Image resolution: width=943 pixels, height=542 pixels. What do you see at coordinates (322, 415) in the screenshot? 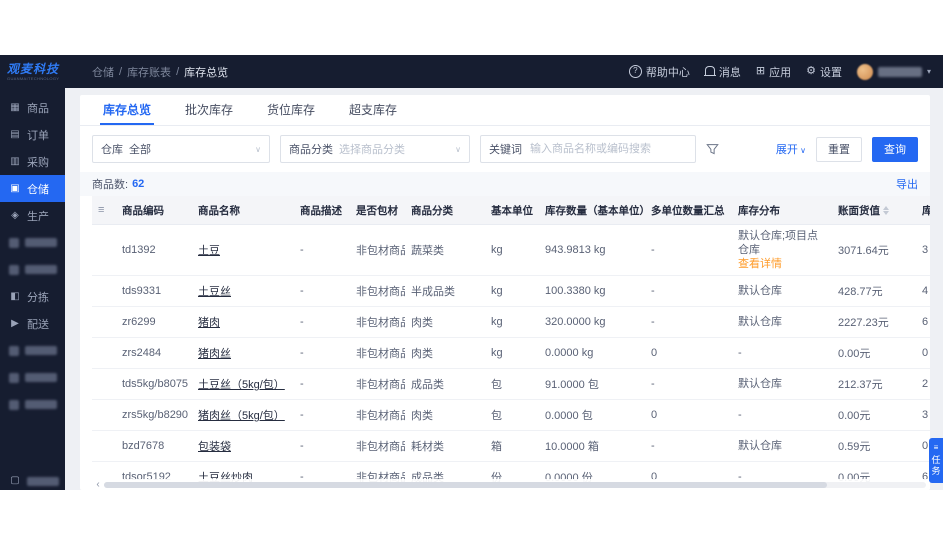
I see `product-desc: -` at bounding box center [322, 415].